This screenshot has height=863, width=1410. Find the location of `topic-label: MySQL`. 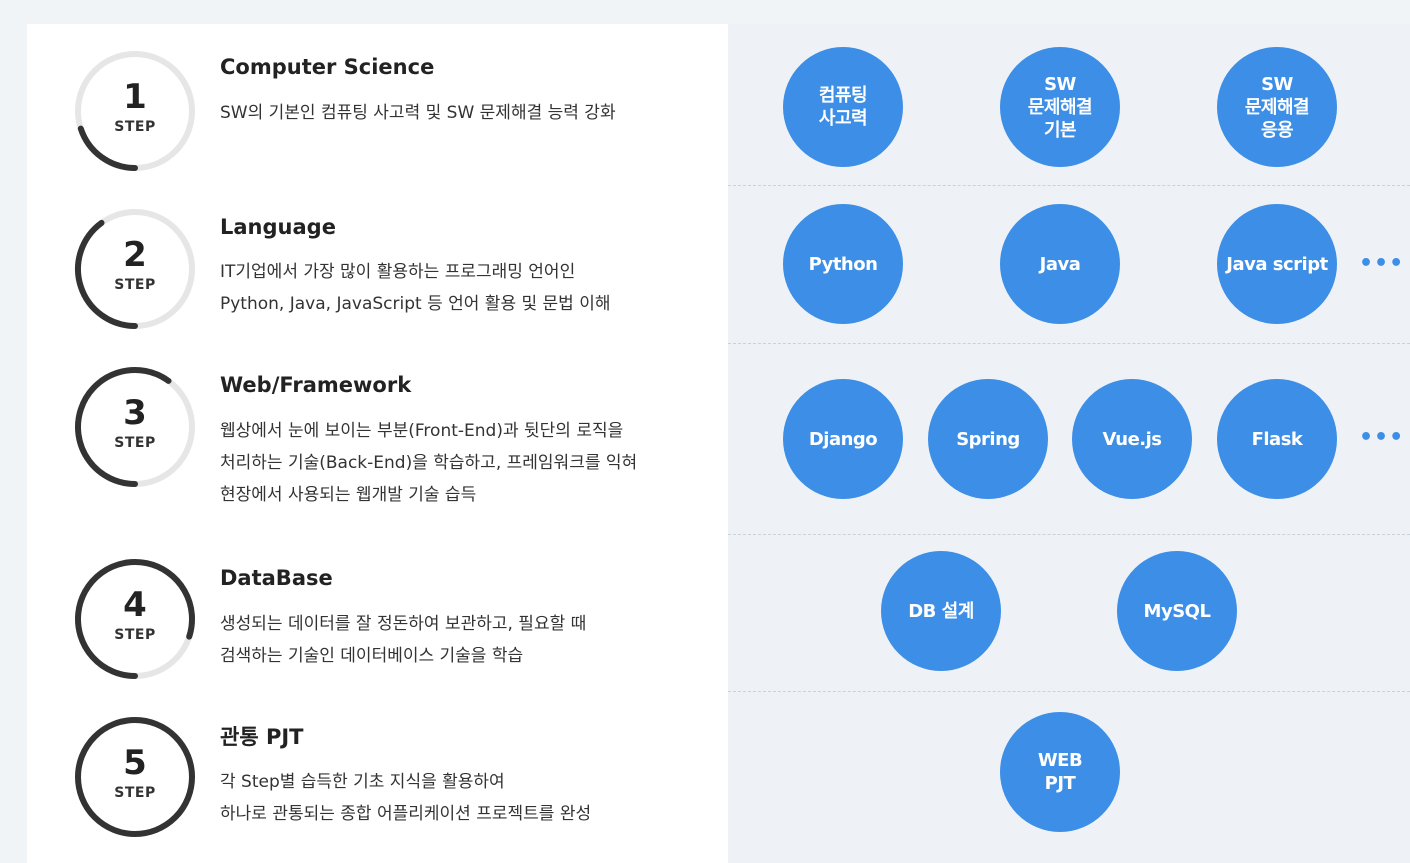

topic-label: MySQL is located at coordinates (1177, 611).